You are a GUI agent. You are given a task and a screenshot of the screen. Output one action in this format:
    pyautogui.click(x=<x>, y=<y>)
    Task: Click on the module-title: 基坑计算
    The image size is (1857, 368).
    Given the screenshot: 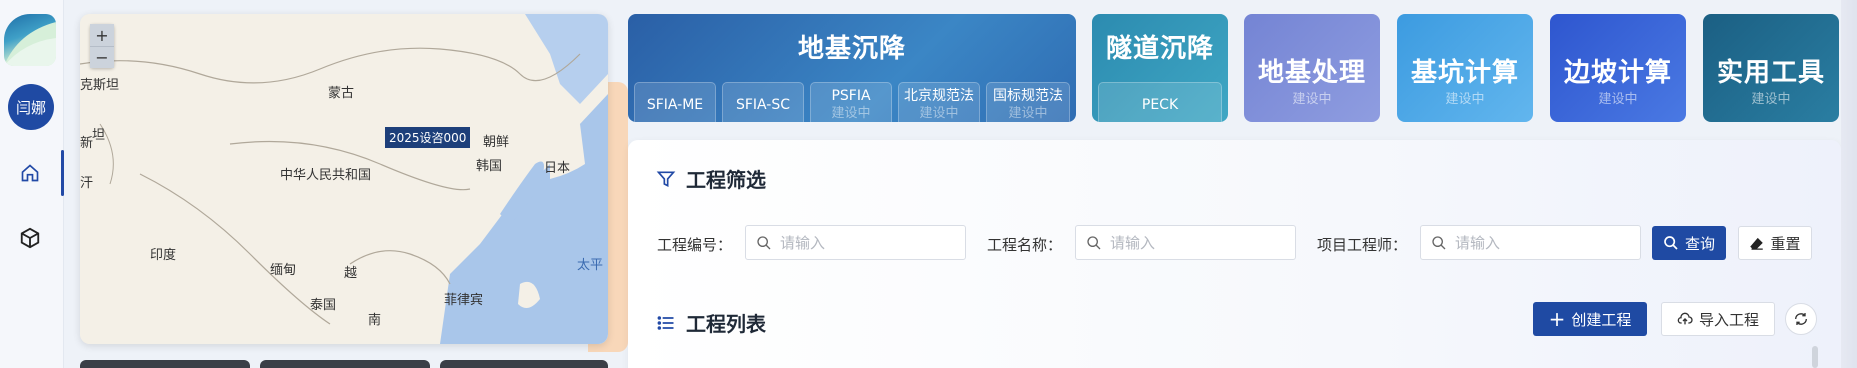 What is the action you would take?
    pyautogui.click(x=1464, y=73)
    